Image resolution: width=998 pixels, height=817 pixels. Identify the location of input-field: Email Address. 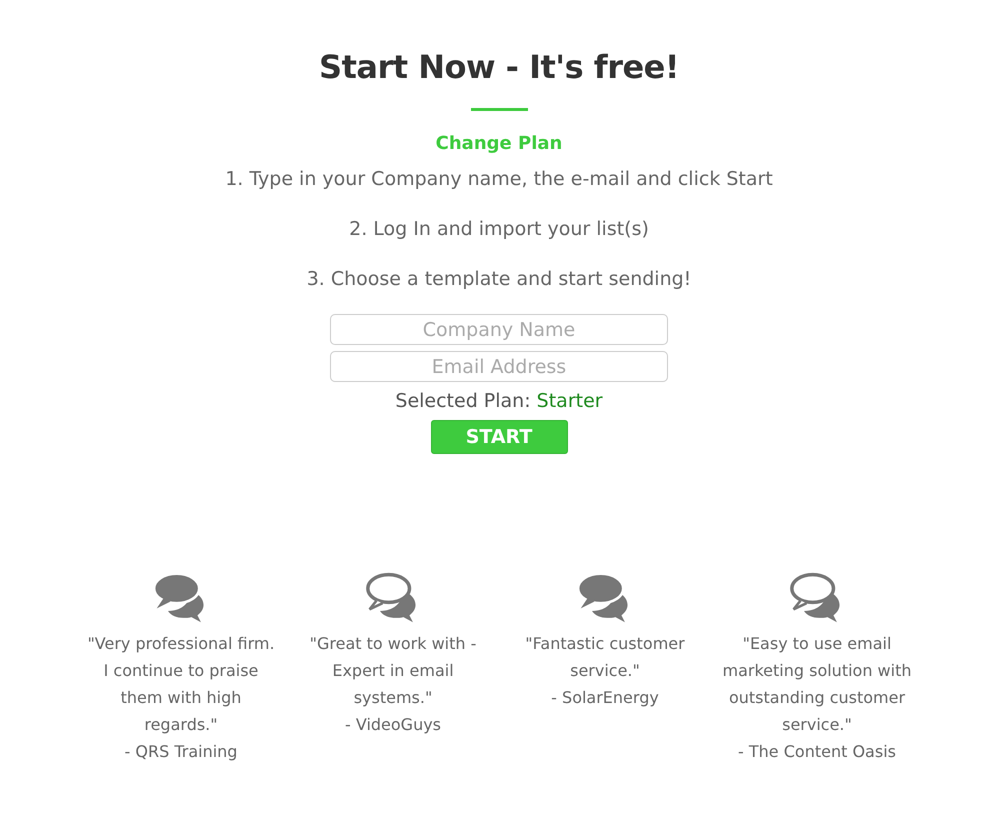
(499, 366).